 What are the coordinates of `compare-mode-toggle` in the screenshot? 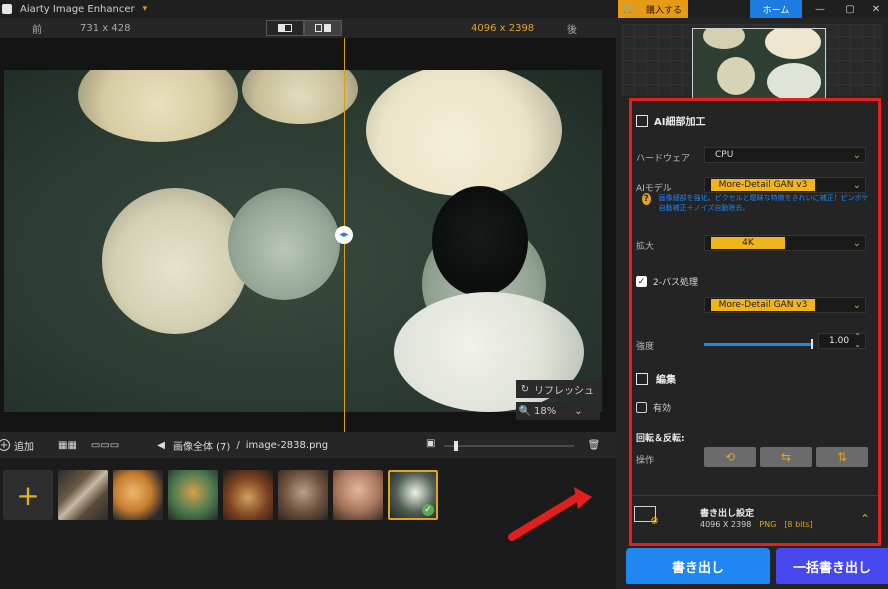 It's located at (304, 28).